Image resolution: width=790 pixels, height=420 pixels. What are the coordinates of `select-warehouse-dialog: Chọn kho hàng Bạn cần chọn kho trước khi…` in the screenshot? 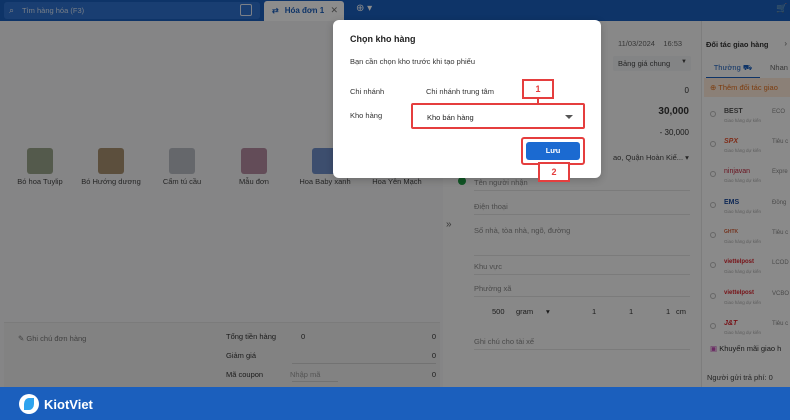 It's located at (467, 99).